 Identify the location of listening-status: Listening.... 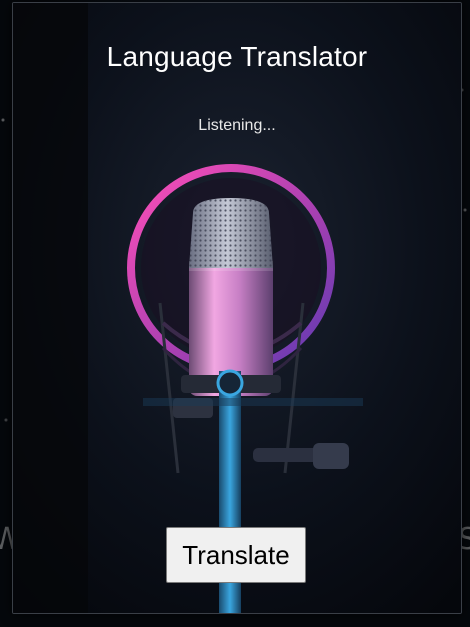
(237, 125).